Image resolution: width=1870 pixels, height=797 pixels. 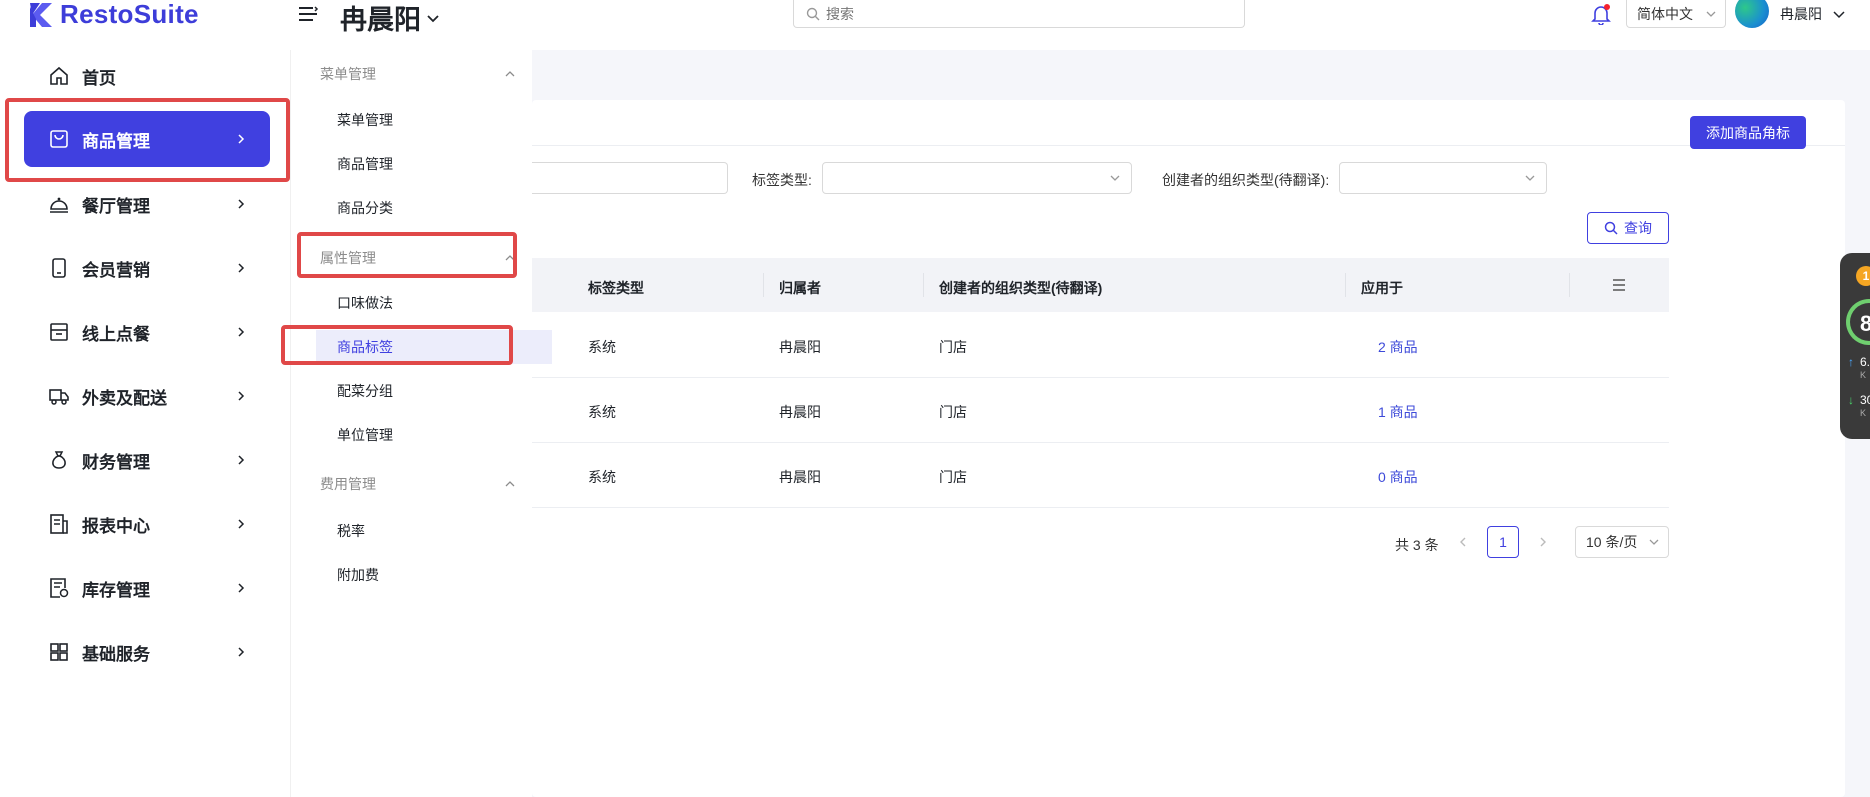 I want to click on submenu-item-menu-management: 菜单管理, so click(x=434, y=120).